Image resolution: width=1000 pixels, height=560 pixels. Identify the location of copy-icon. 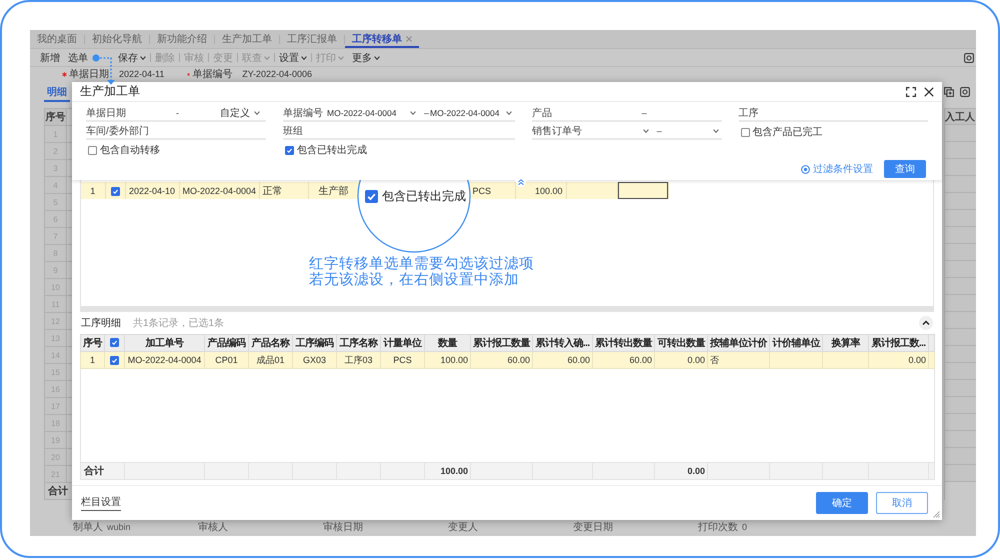
(949, 91).